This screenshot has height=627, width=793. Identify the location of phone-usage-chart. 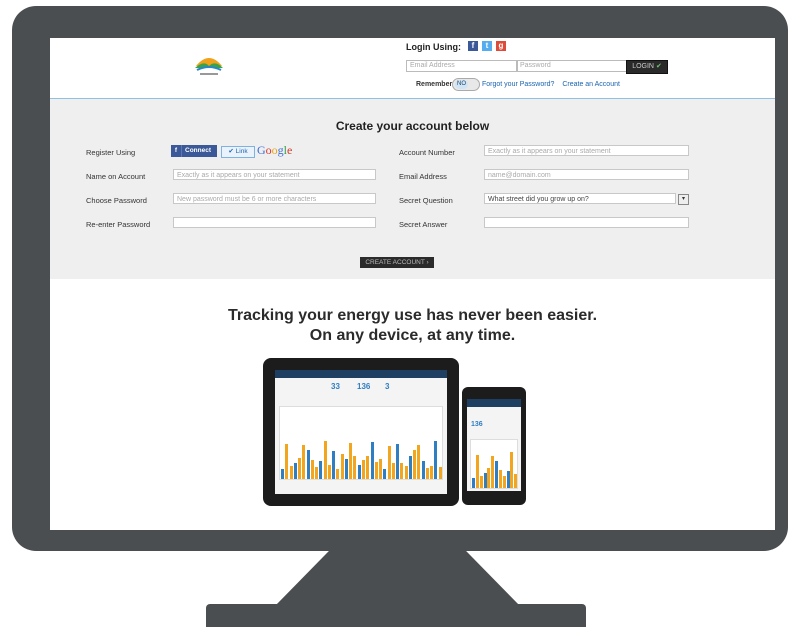
(494, 464).